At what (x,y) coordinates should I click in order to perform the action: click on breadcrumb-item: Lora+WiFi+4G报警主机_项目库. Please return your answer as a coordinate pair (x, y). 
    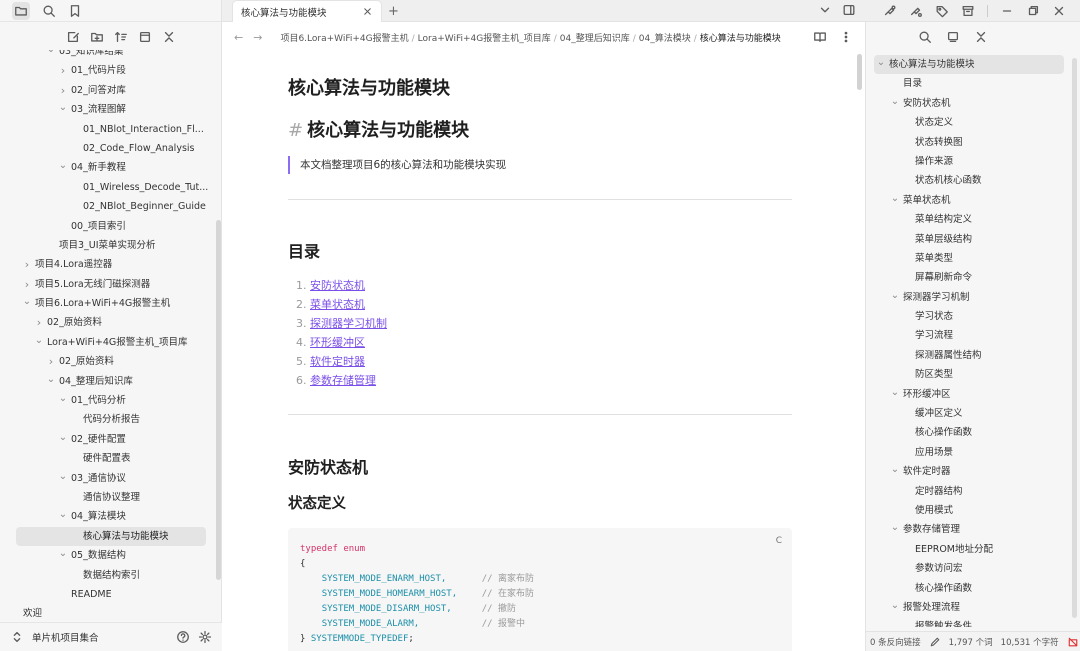
    Looking at the image, I should click on (484, 39).